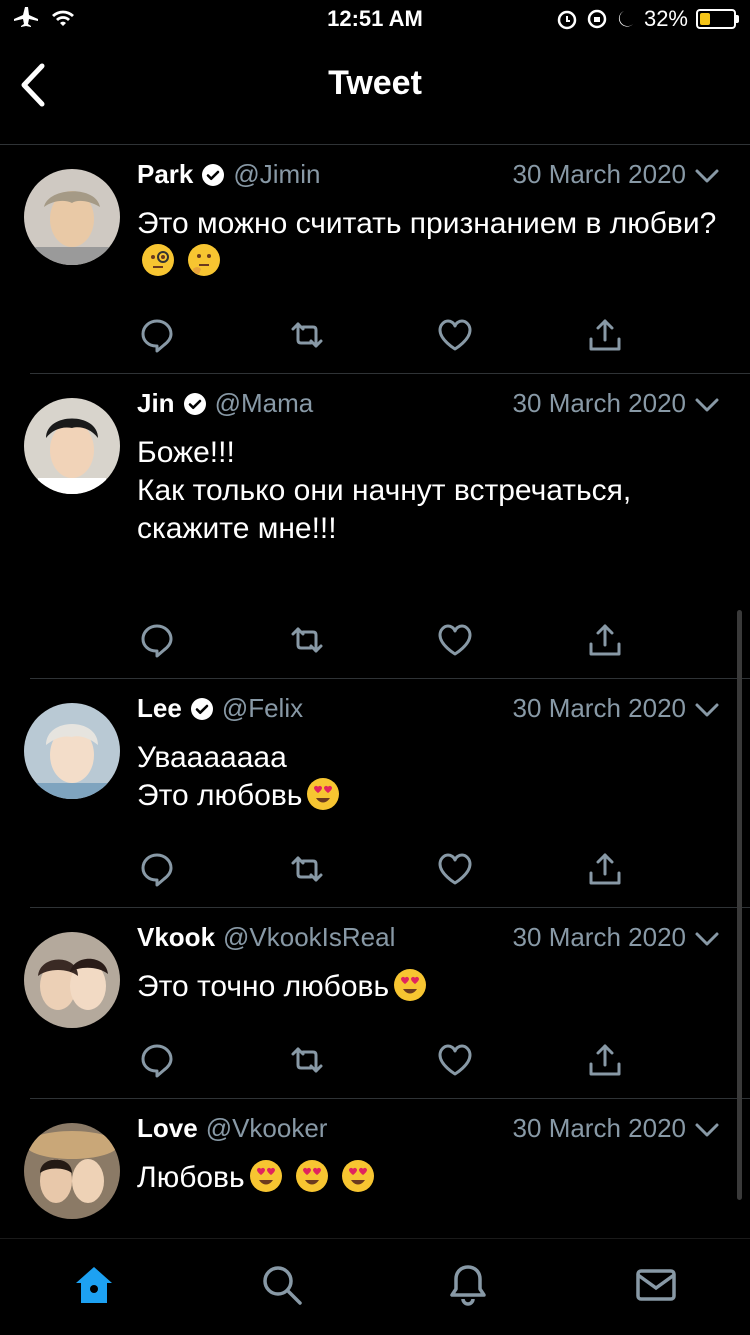 Image resolution: width=750 pixels, height=1335 pixels. What do you see at coordinates (626, 19) in the screenshot?
I see `moon-icon` at bounding box center [626, 19].